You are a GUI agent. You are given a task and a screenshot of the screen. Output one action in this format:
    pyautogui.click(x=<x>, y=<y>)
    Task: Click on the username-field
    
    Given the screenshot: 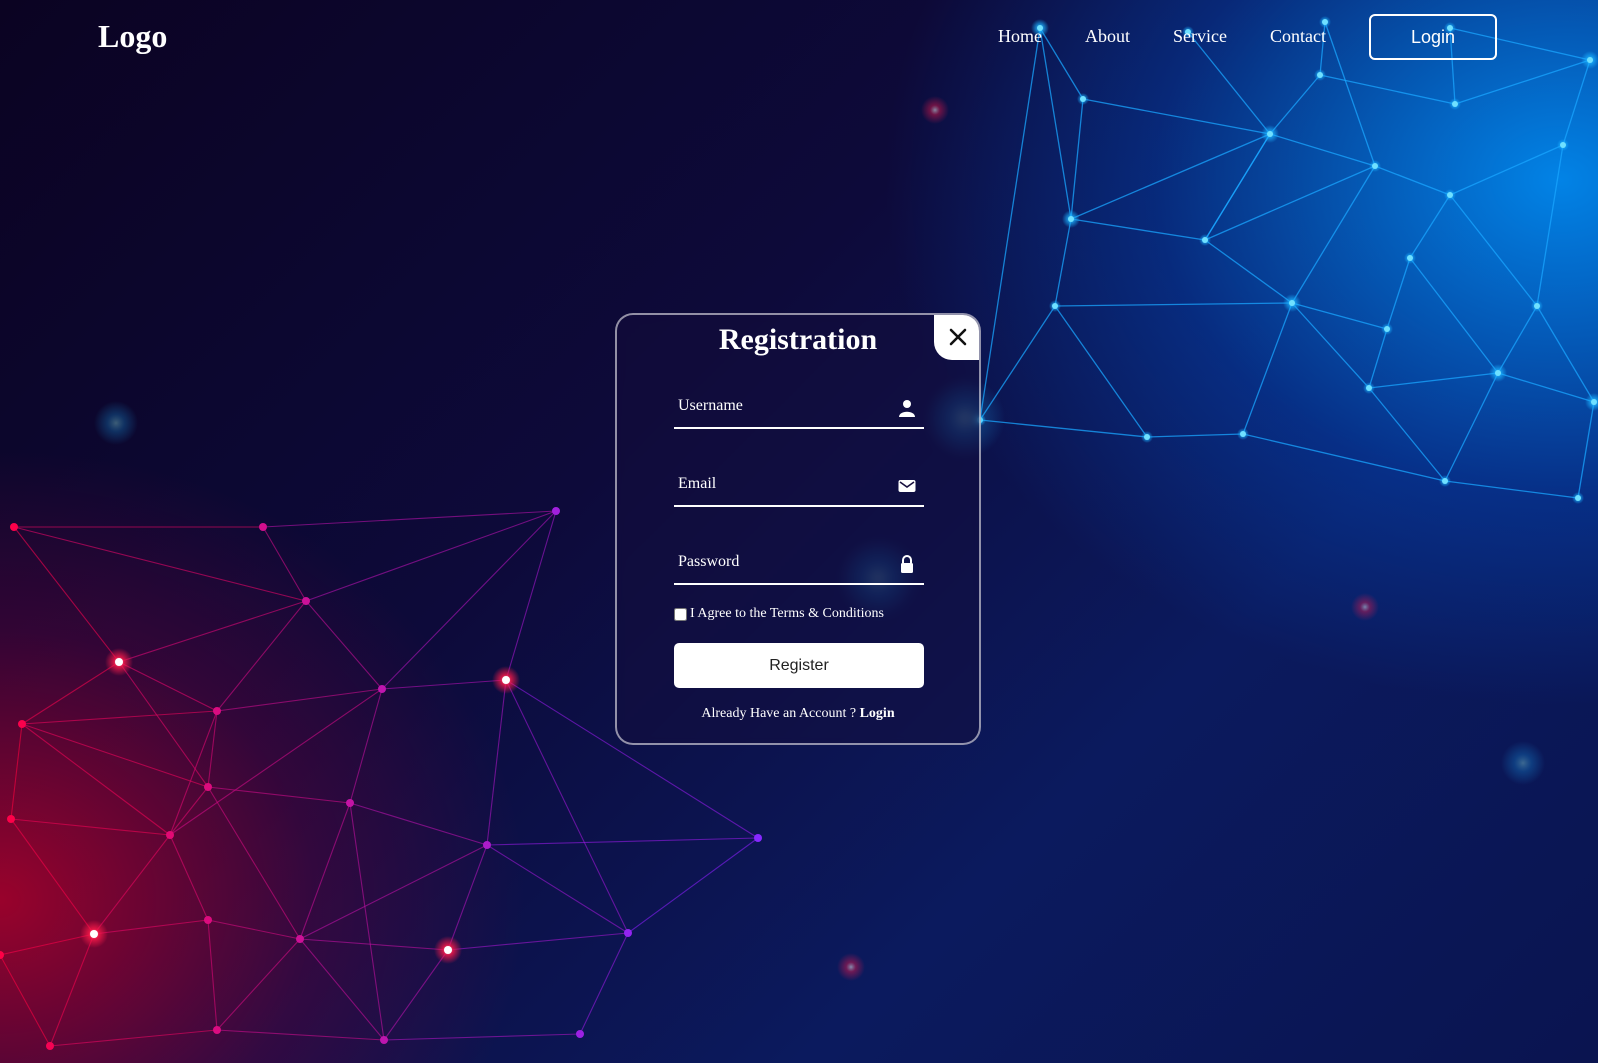 What is the action you would take?
    pyautogui.click(x=799, y=408)
    